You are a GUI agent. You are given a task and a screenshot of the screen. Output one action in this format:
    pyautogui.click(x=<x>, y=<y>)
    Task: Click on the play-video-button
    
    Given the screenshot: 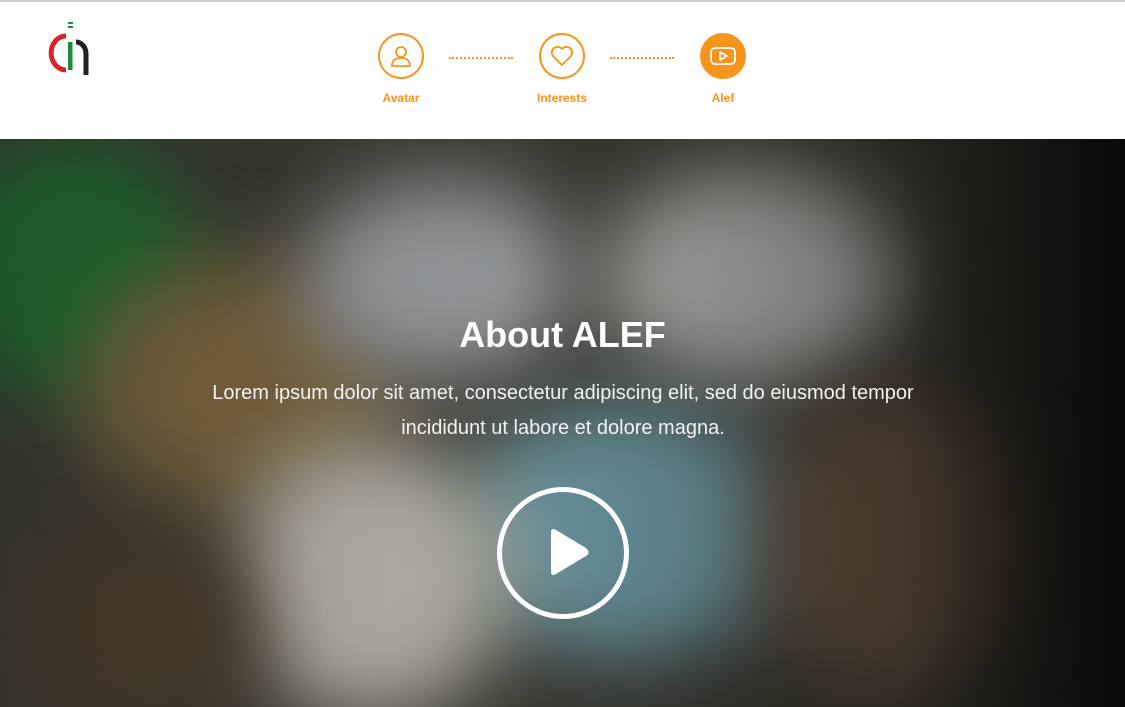 What is the action you would take?
    pyautogui.click(x=563, y=553)
    